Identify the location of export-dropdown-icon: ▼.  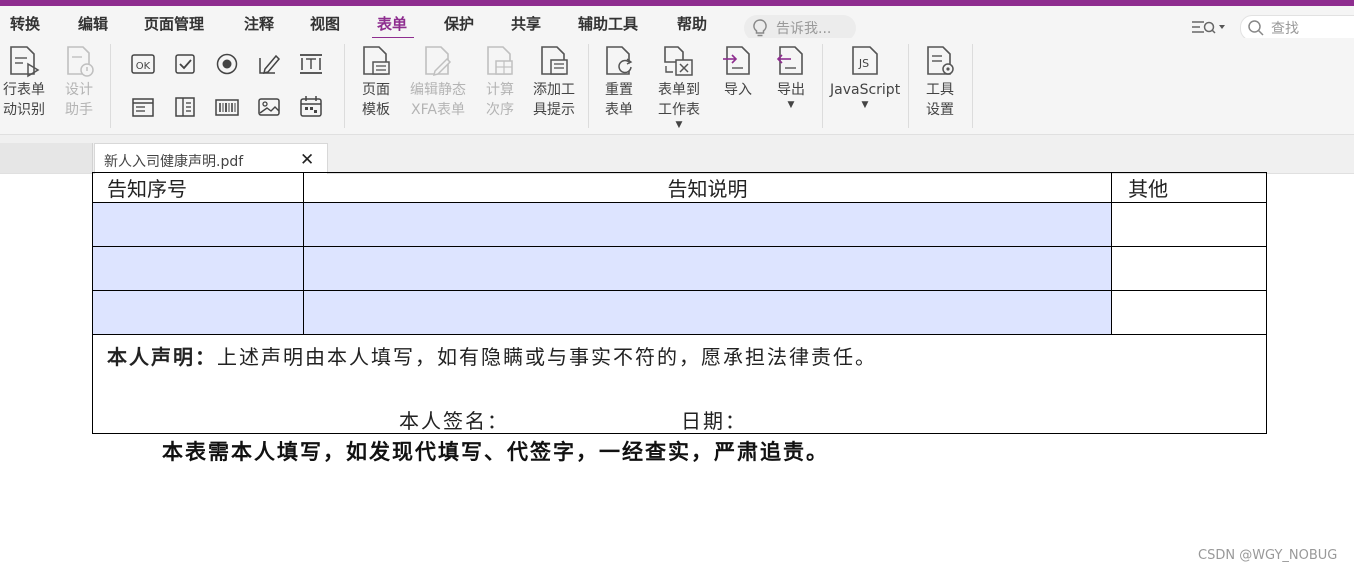
(791, 105).